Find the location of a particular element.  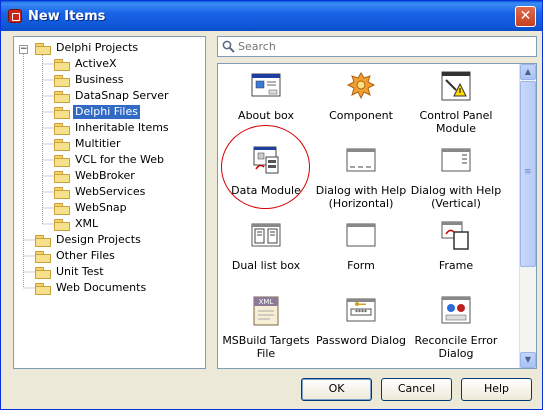

item-caption: Data Module is located at coordinates (266, 190).